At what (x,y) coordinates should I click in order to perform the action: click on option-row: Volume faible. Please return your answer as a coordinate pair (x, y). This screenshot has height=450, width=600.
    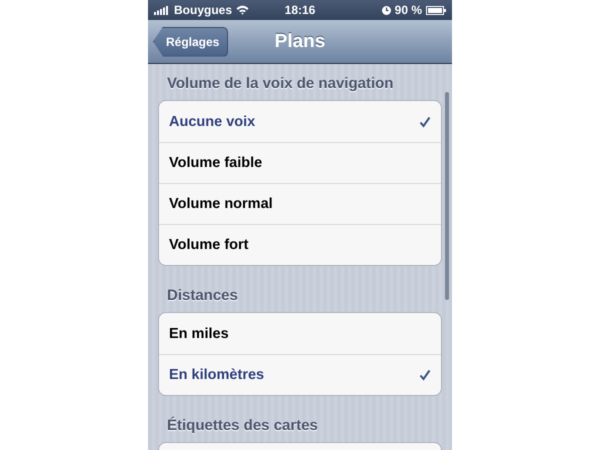
    Looking at the image, I should click on (300, 162).